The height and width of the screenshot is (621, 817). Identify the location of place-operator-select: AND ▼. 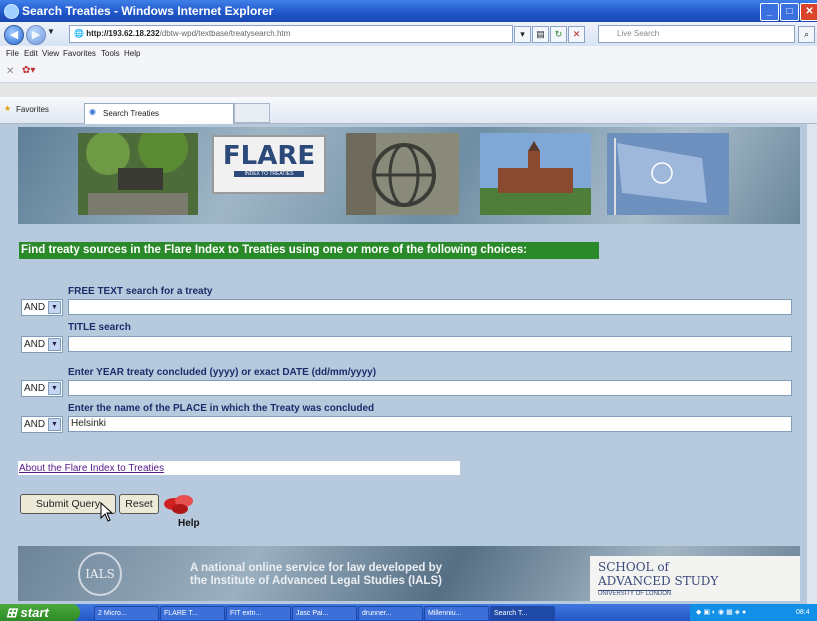
(42, 424).